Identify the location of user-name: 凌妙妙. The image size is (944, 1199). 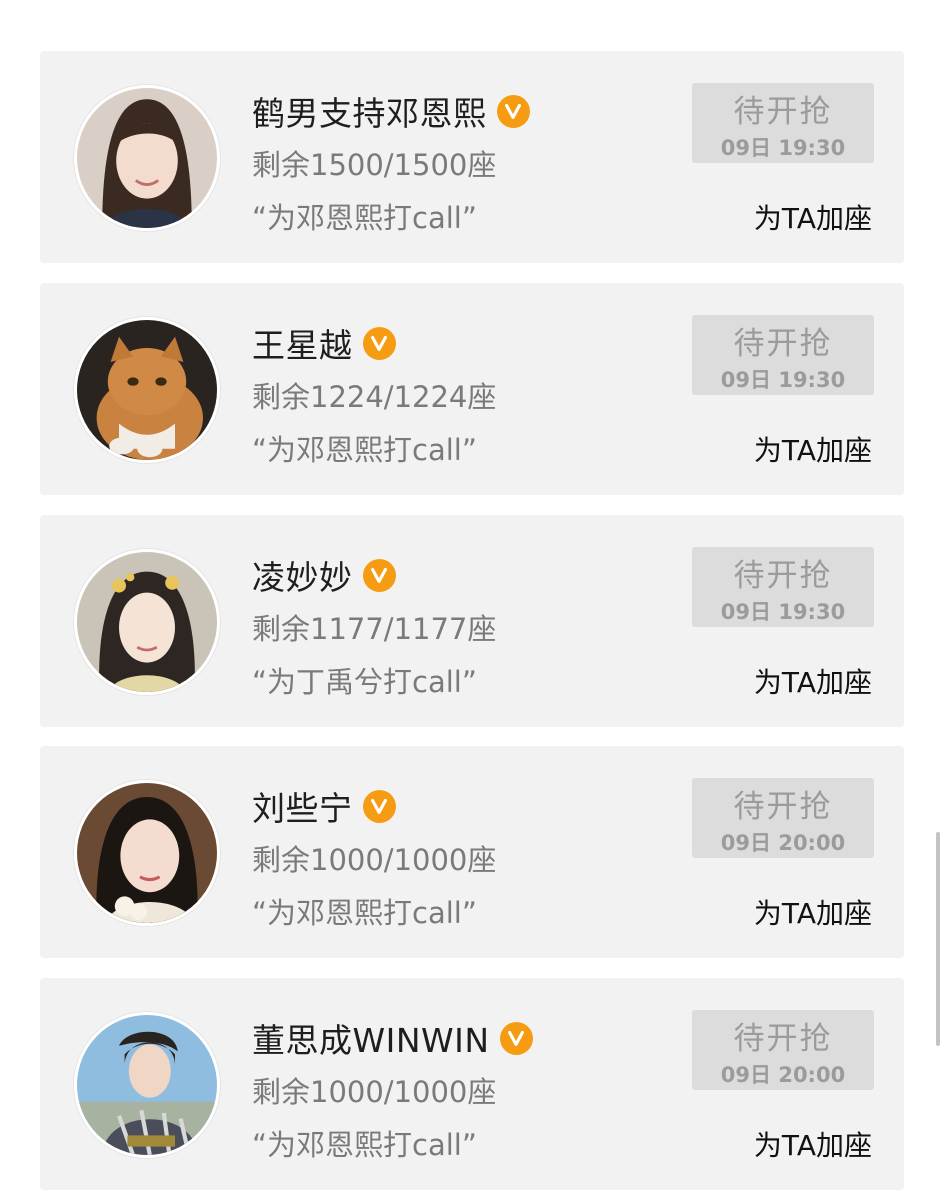
(302, 575).